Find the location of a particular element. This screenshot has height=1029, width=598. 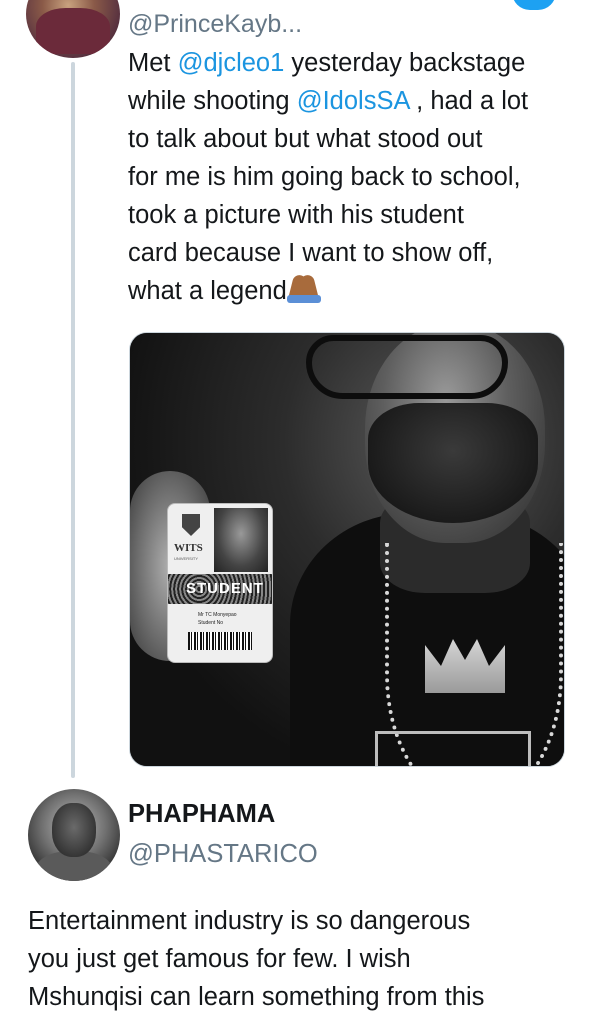

tweet-line: Met @djcleo1 yesterday backstage is located at coordinates (327, 63).